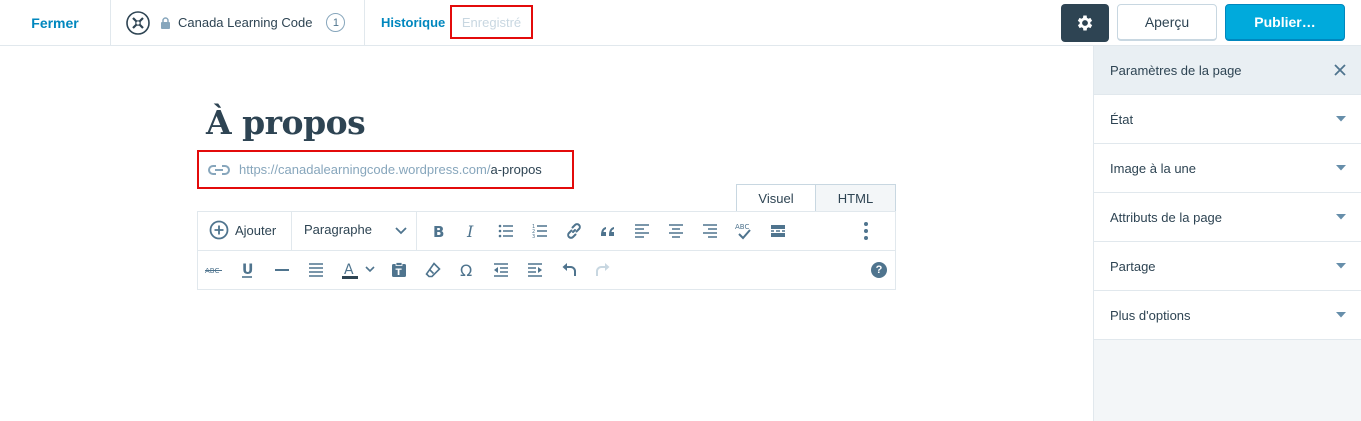  What do you see at coordinates (1176, 70) in the screenshot?
I see `sidebar-title: Paramètres de la page` at bounding box center [1176, 70].